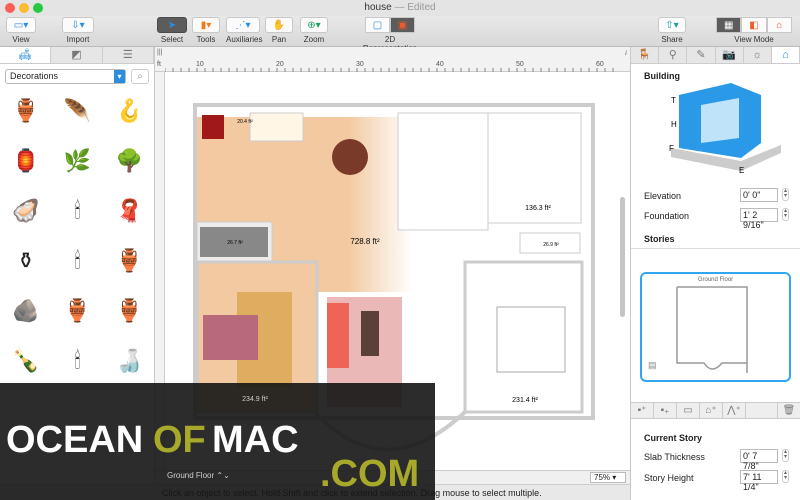 The height and width of the screenshot is (500, 800). What do you see at coordinates (698, 329) in the screenshot?
I see `story-thumbnail: ▤` at bounding box center [698, 329].